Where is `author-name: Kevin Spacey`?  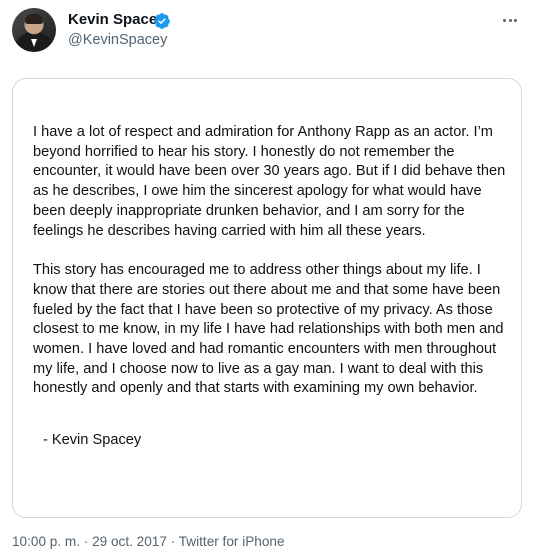
author-name: Kevin Spacey is located at coordinates (117, 19).